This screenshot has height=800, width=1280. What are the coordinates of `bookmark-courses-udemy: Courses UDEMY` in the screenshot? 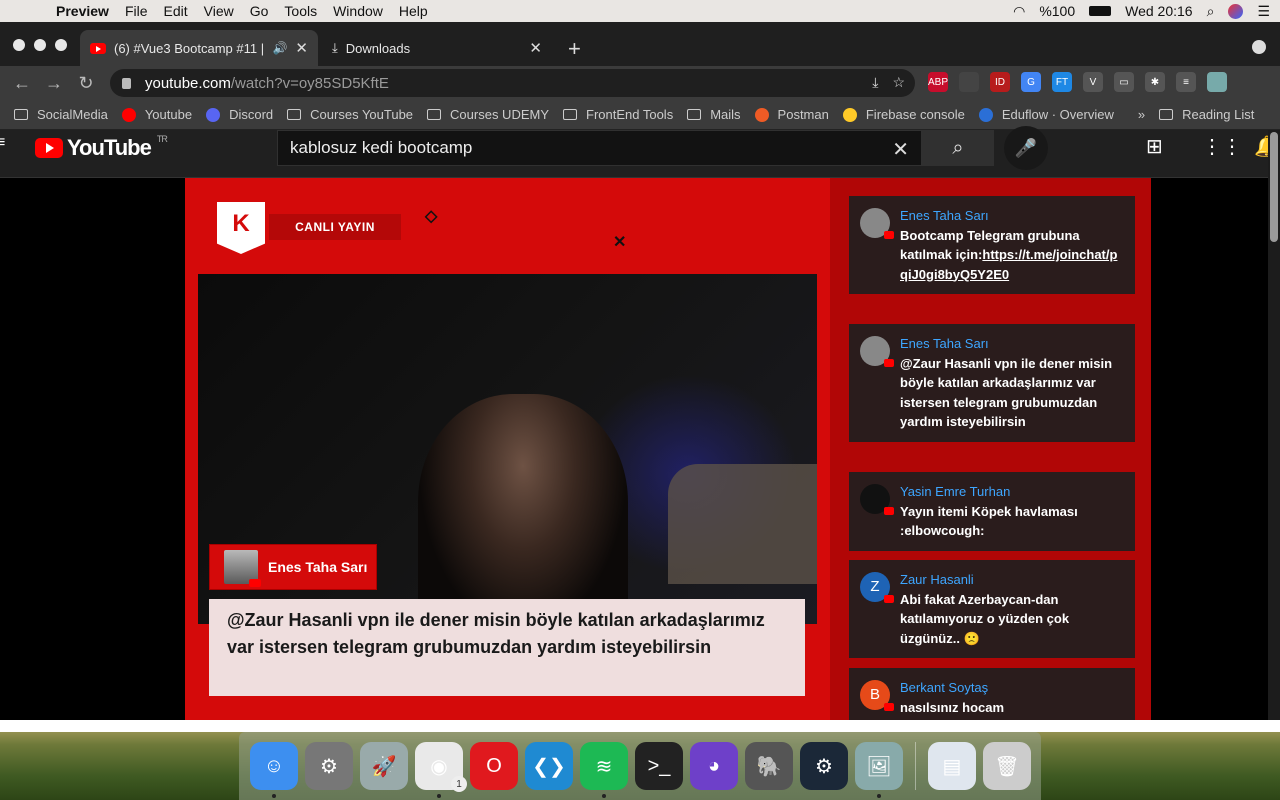 It's located at (488, 114).